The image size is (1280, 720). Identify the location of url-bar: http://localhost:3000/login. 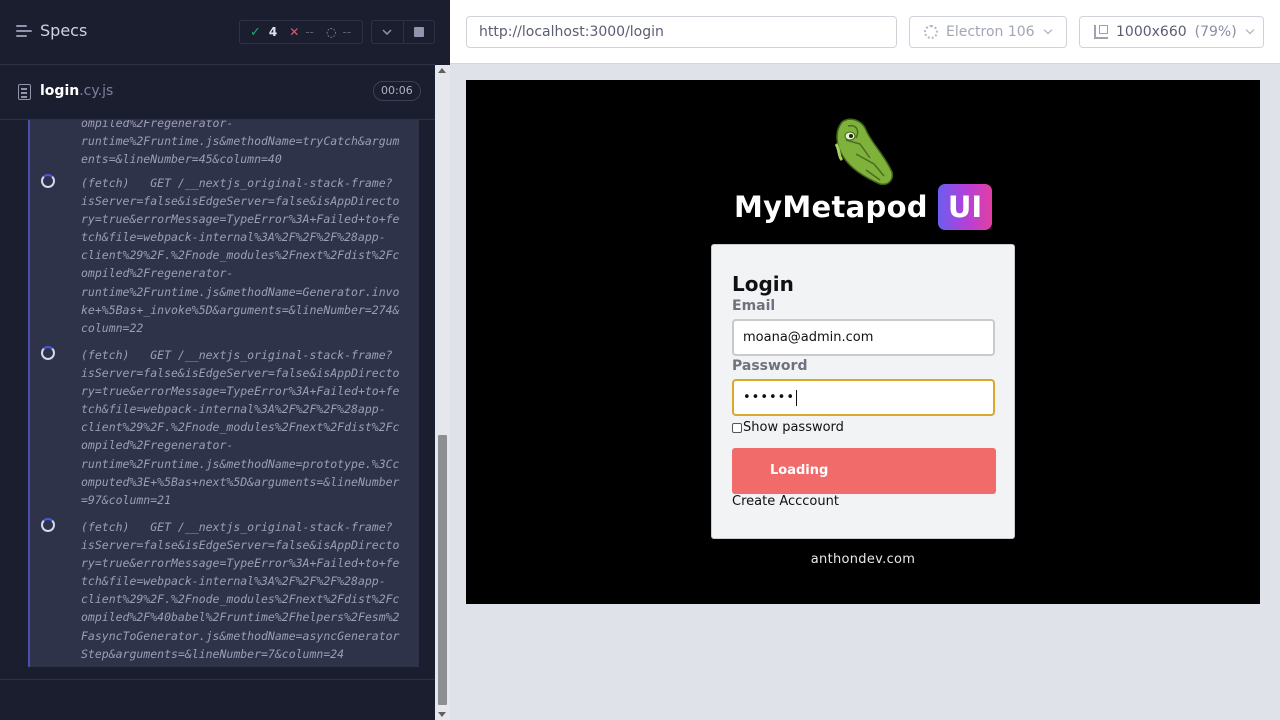
(681, 32).